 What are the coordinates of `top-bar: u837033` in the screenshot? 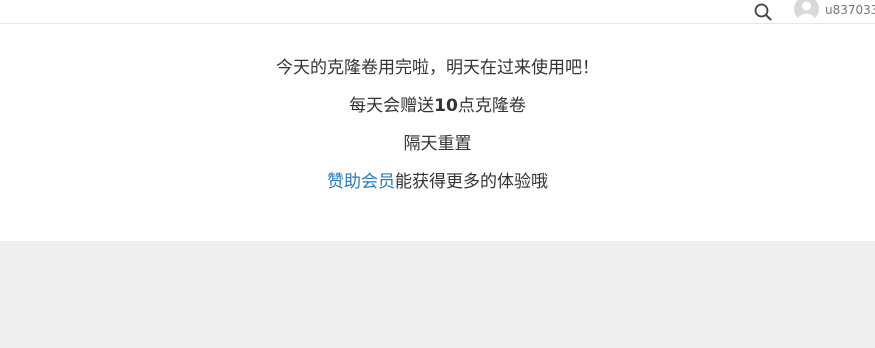 It's located at (437, 12).